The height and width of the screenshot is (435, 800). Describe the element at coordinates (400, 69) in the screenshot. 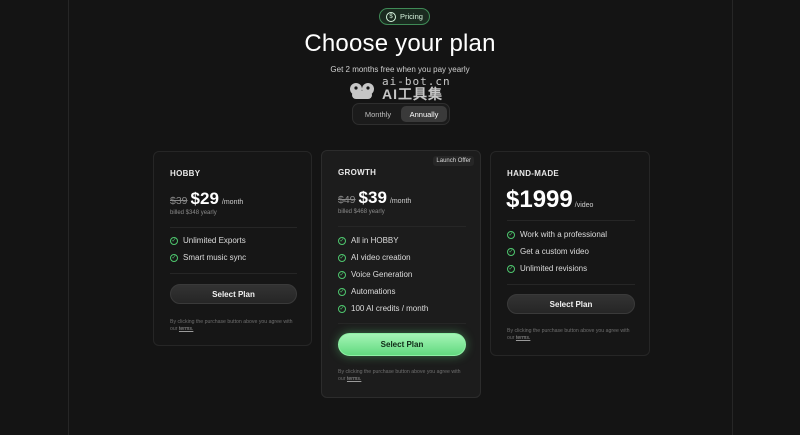

I see `page-subtitle: Get 2 months free when you pay yearly` at that location.